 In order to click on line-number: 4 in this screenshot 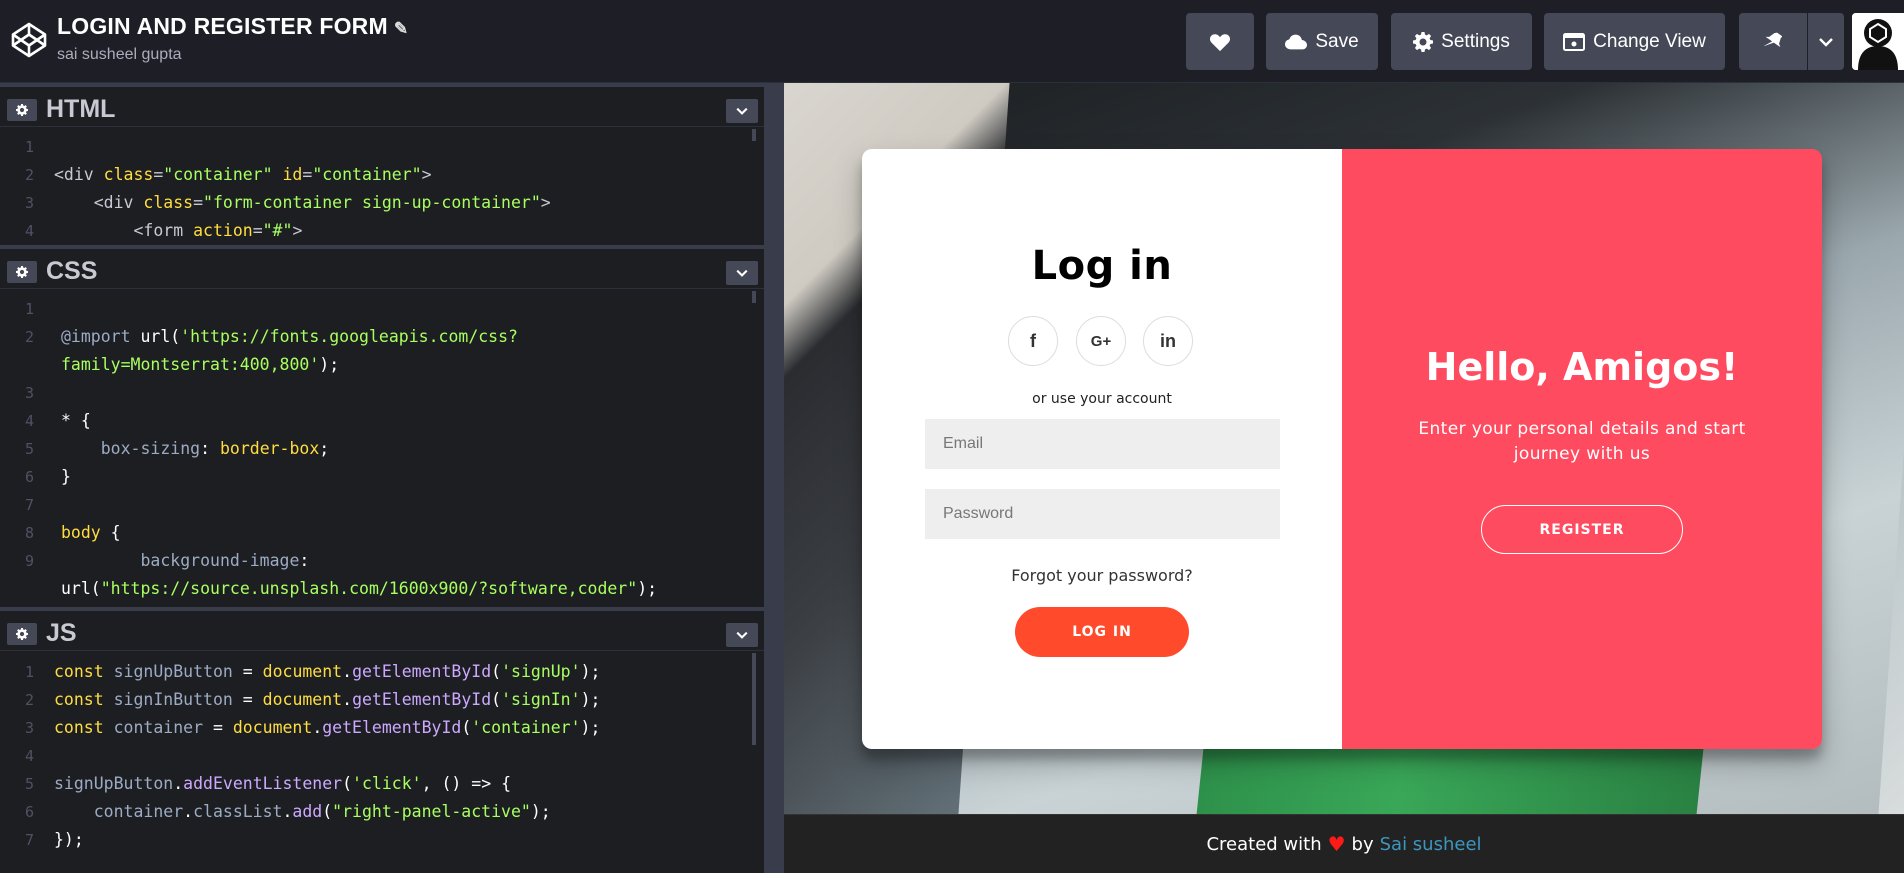, I will do `click(29, 756)`.